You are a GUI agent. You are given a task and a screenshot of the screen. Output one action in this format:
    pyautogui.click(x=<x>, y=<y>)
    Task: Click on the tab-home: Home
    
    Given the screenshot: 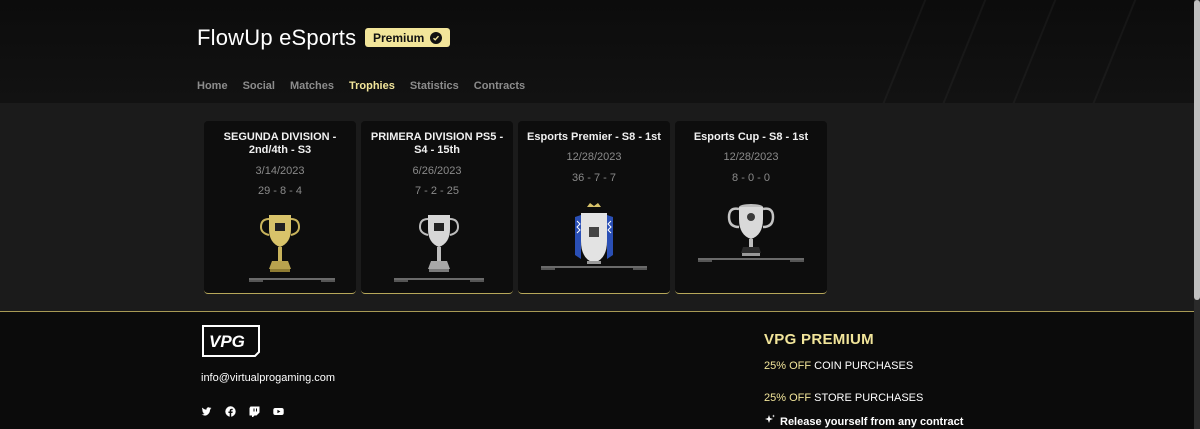 What is the action you would take?
    pyautogui.click(x=212, y=86)
    